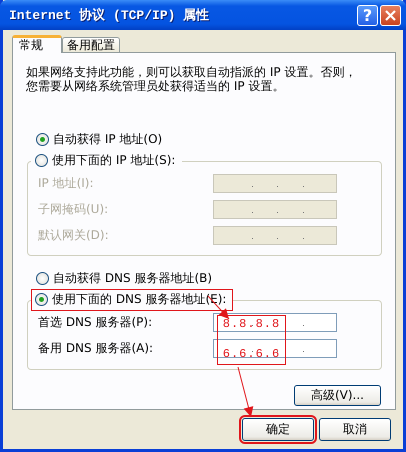 Image resolution: width=406 pixels, height=452 pixels. I want to click on field-label: 备用 DNS 服务器(A):, so click(96, 348).